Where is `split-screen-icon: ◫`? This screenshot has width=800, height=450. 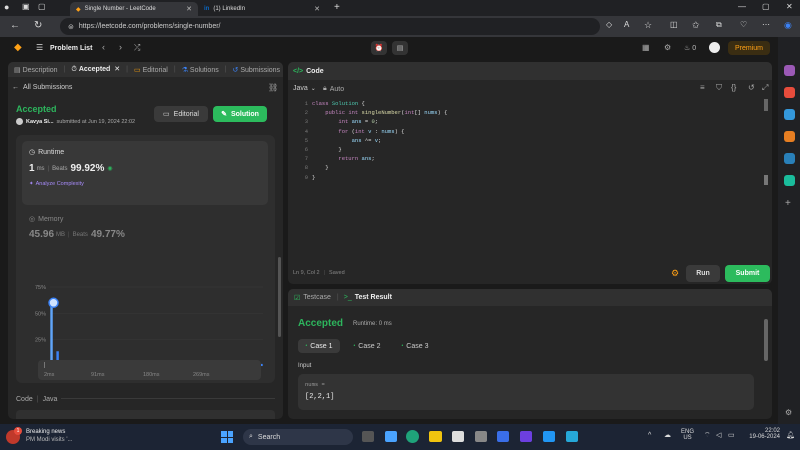
split-screen-icon: ◫ is located at coordinates (674, 25).